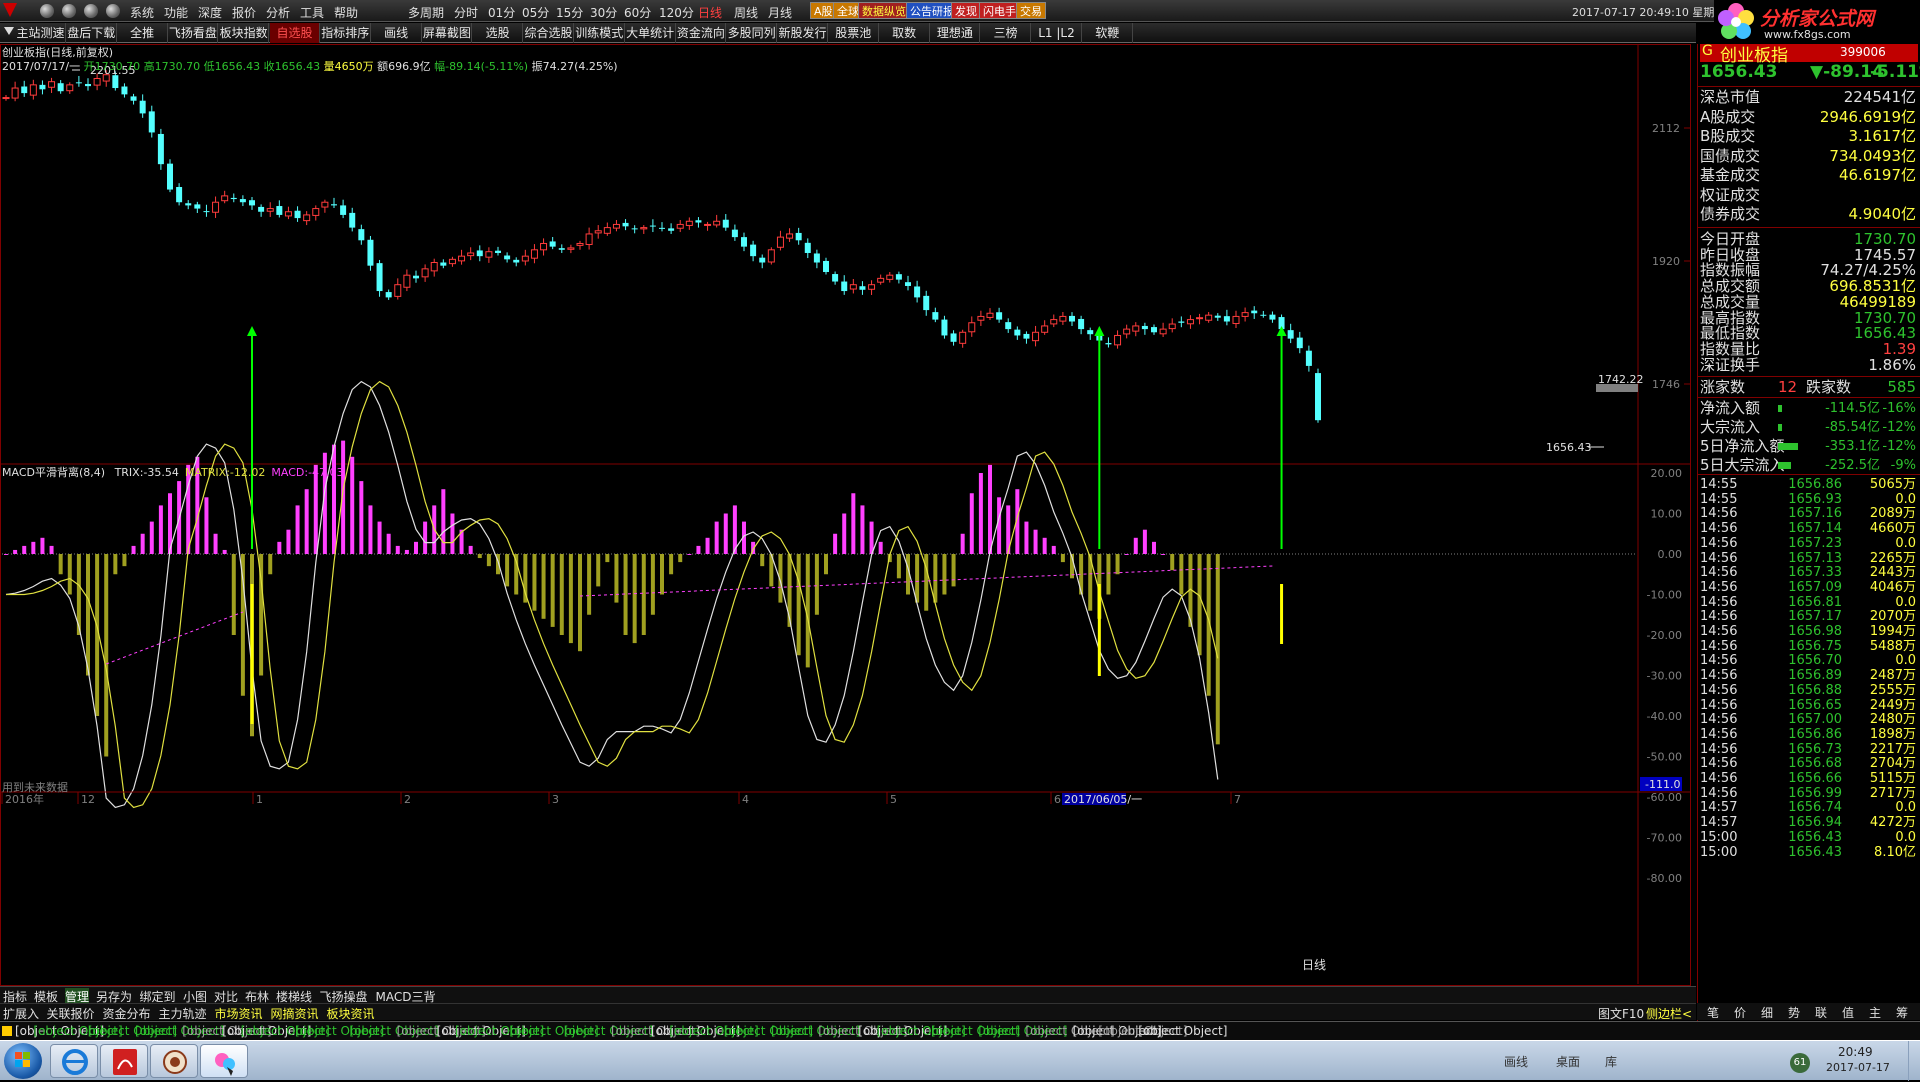 The width and height of the screenshot is (1920, 1082). I want to click on toolbar-tab: 大单统计, so click(651, 33).